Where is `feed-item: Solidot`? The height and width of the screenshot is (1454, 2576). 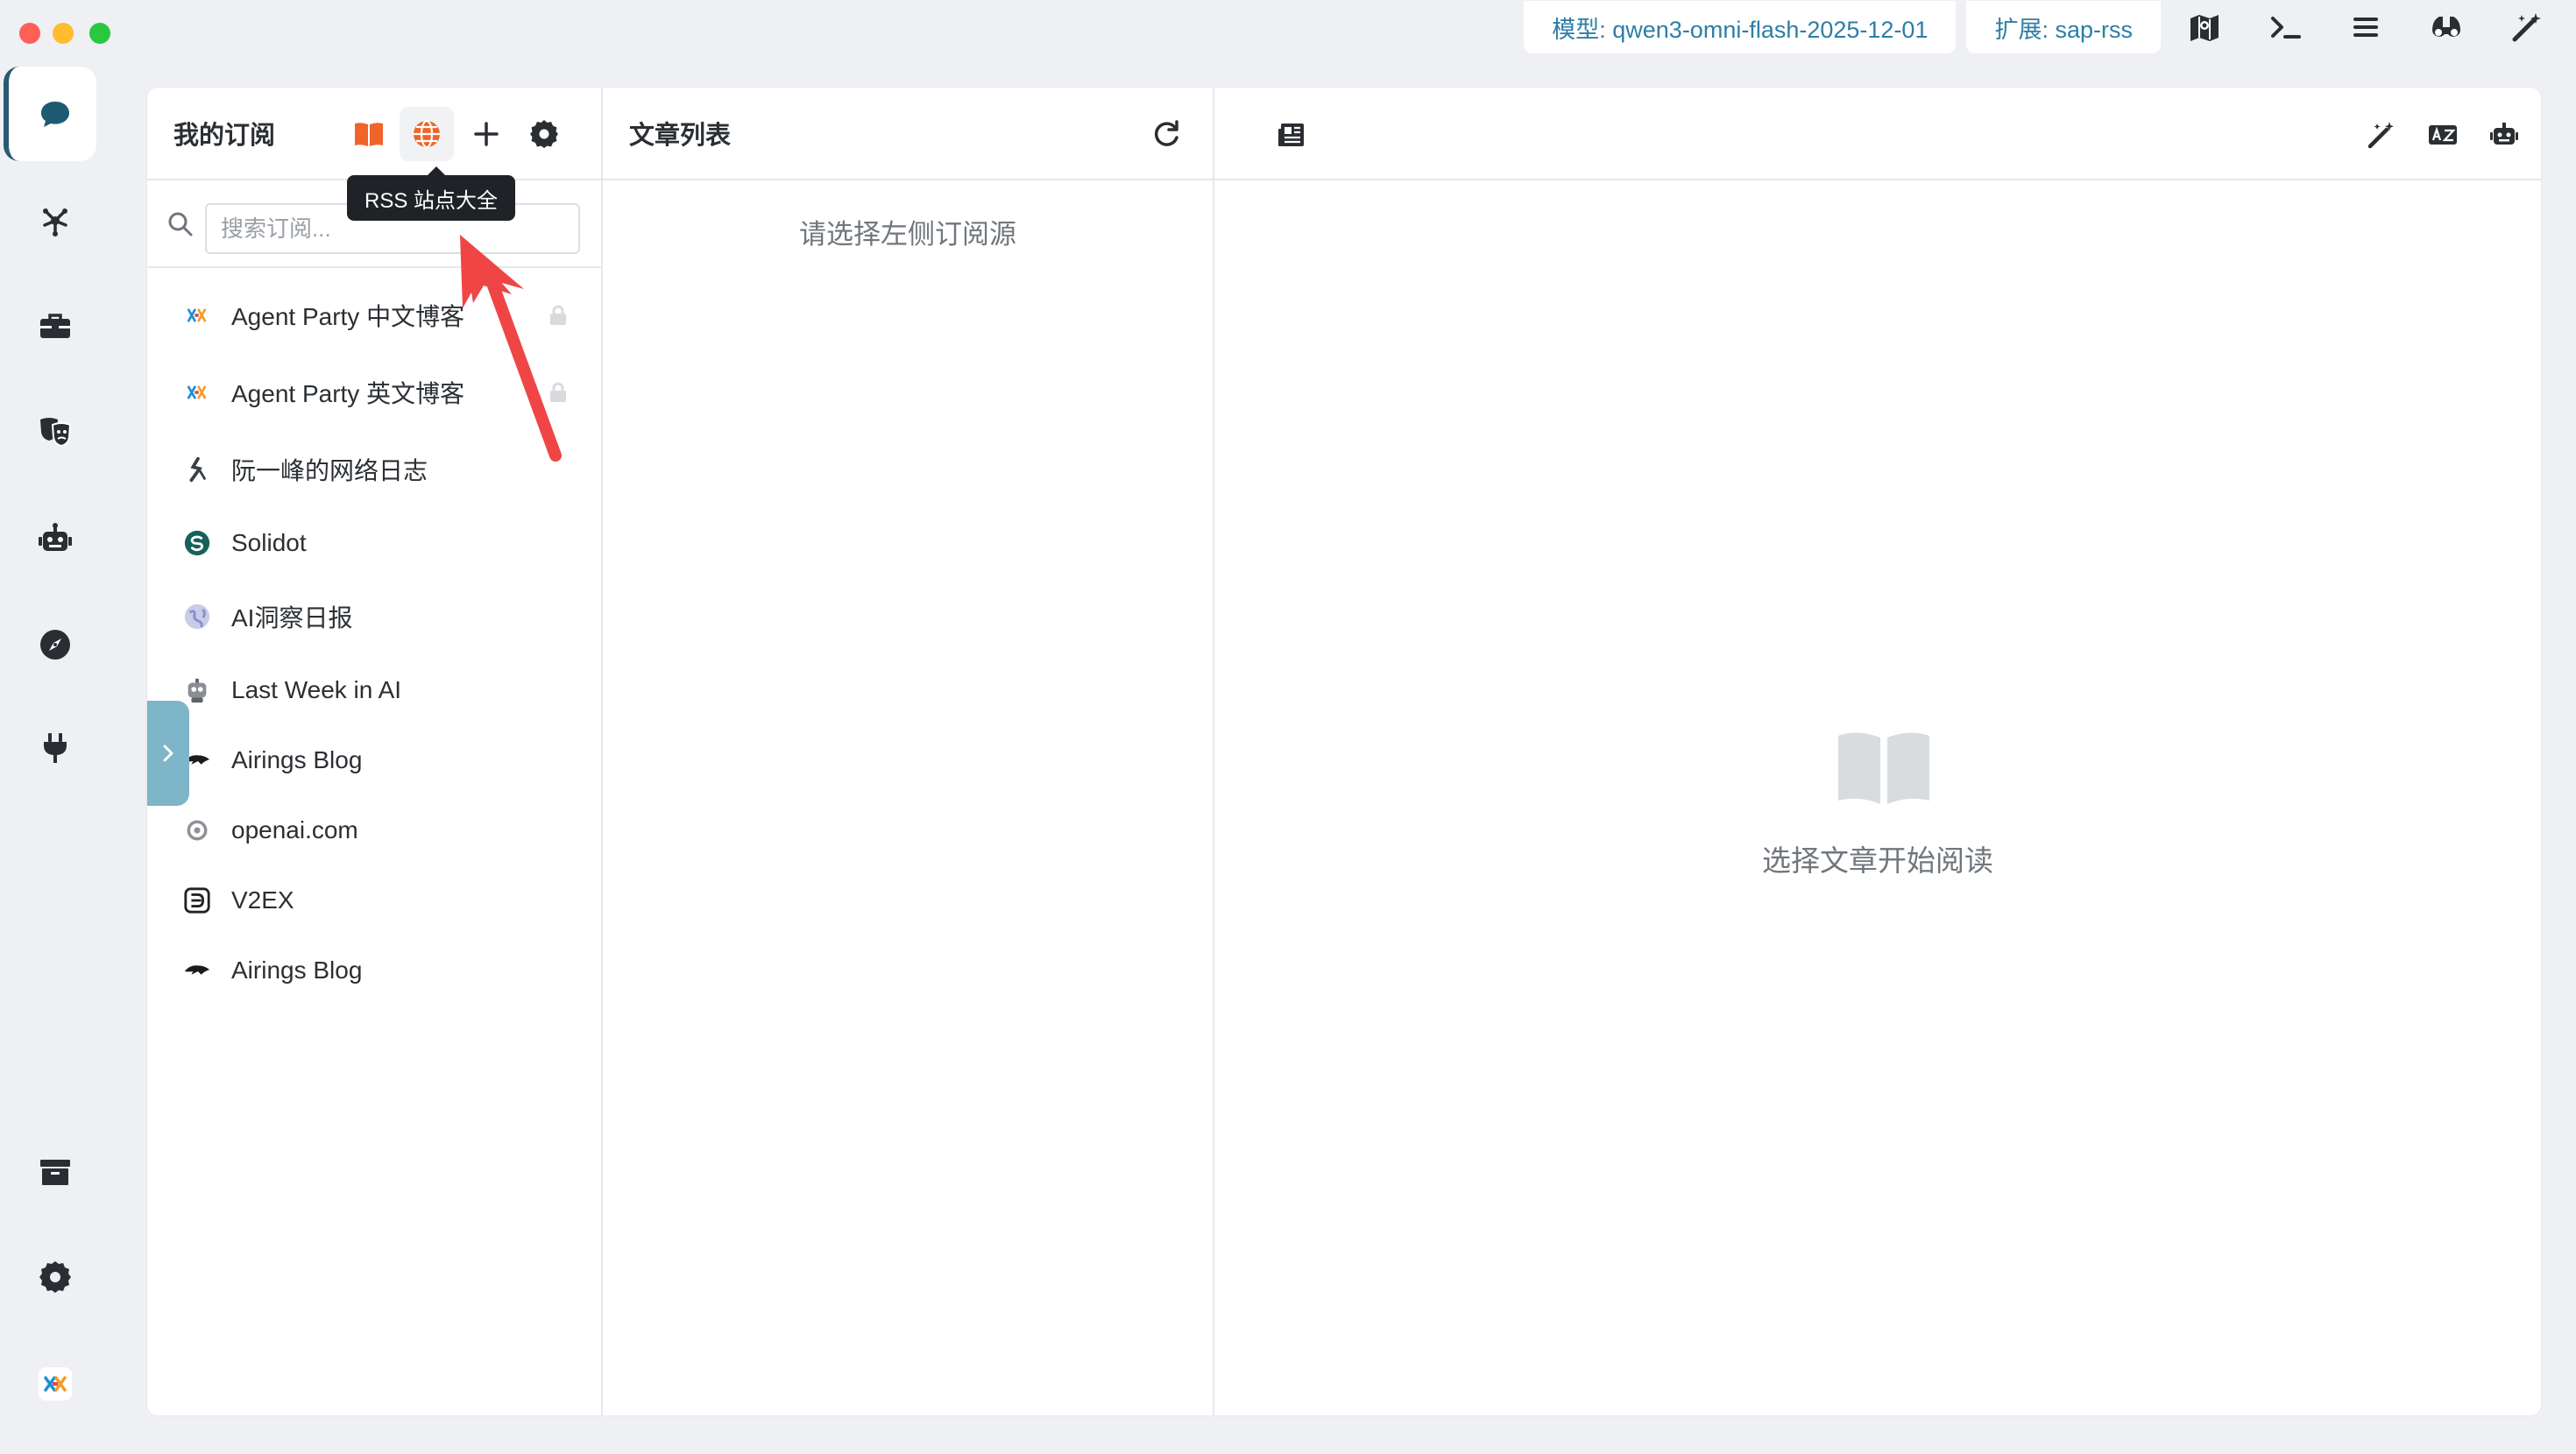
feed-item: Solidot is located at coordinates (375, 543).